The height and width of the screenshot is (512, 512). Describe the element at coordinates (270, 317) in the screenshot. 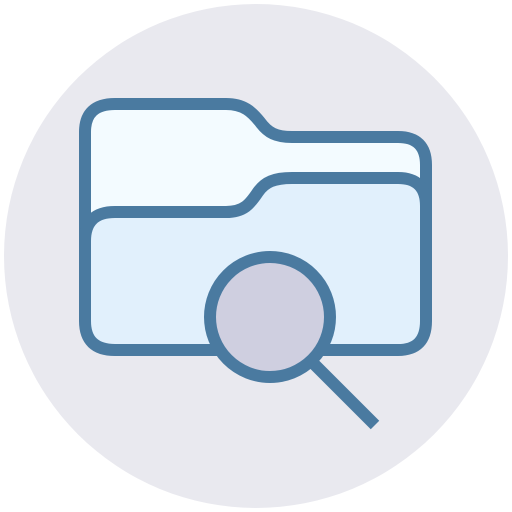

I see `magnifier-lens` at that location.